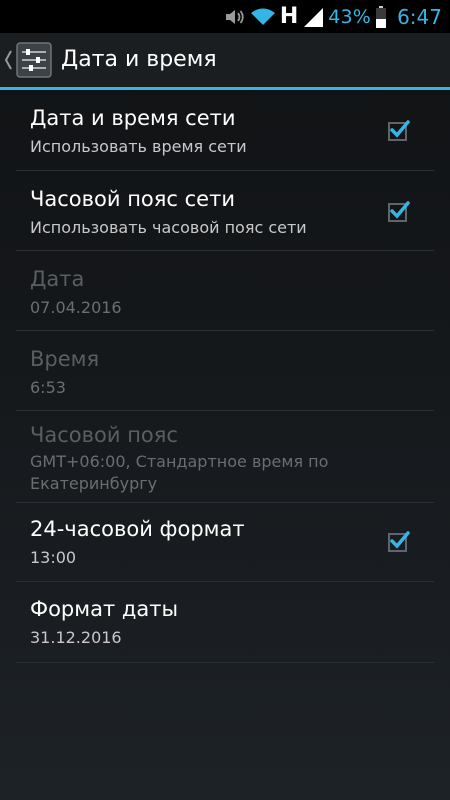  What do you see at coordinates (289, 16) in the screenshot?
I see `network-type-label: H` at bounding box center [289, 16].